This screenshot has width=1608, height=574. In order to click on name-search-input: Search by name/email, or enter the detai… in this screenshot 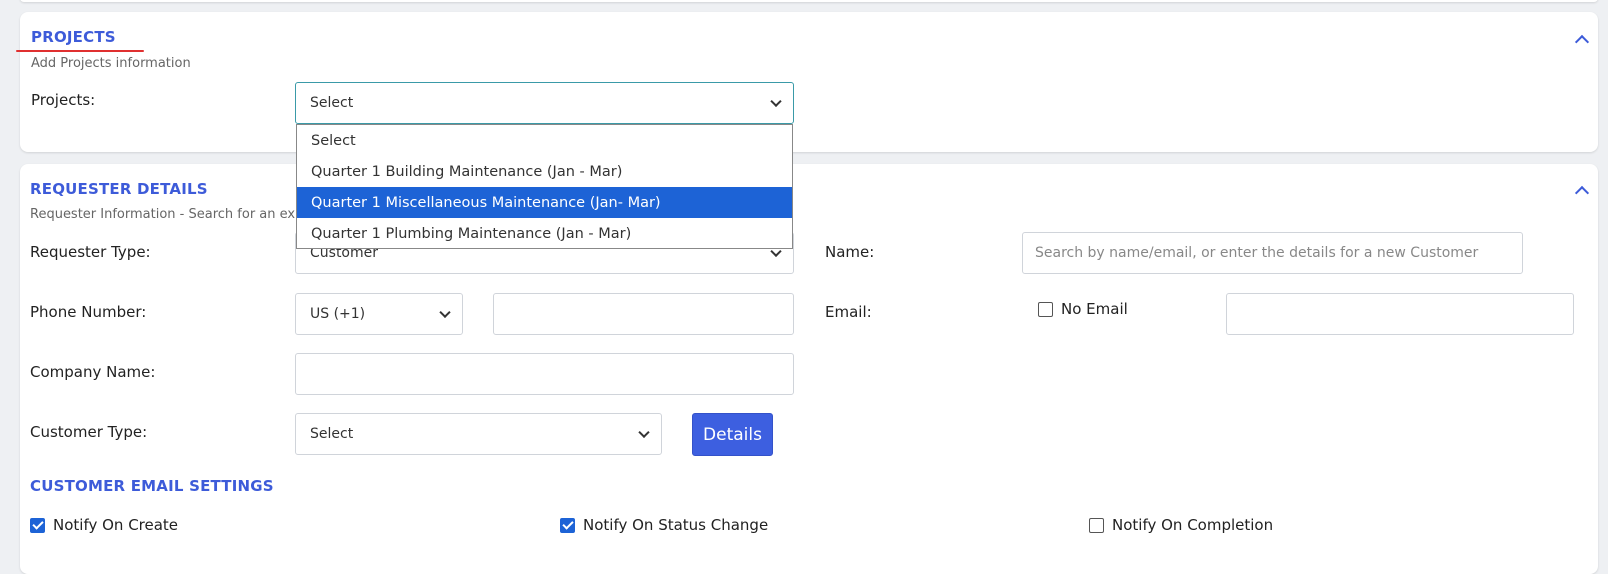, I will do `click(1272, 253)`.